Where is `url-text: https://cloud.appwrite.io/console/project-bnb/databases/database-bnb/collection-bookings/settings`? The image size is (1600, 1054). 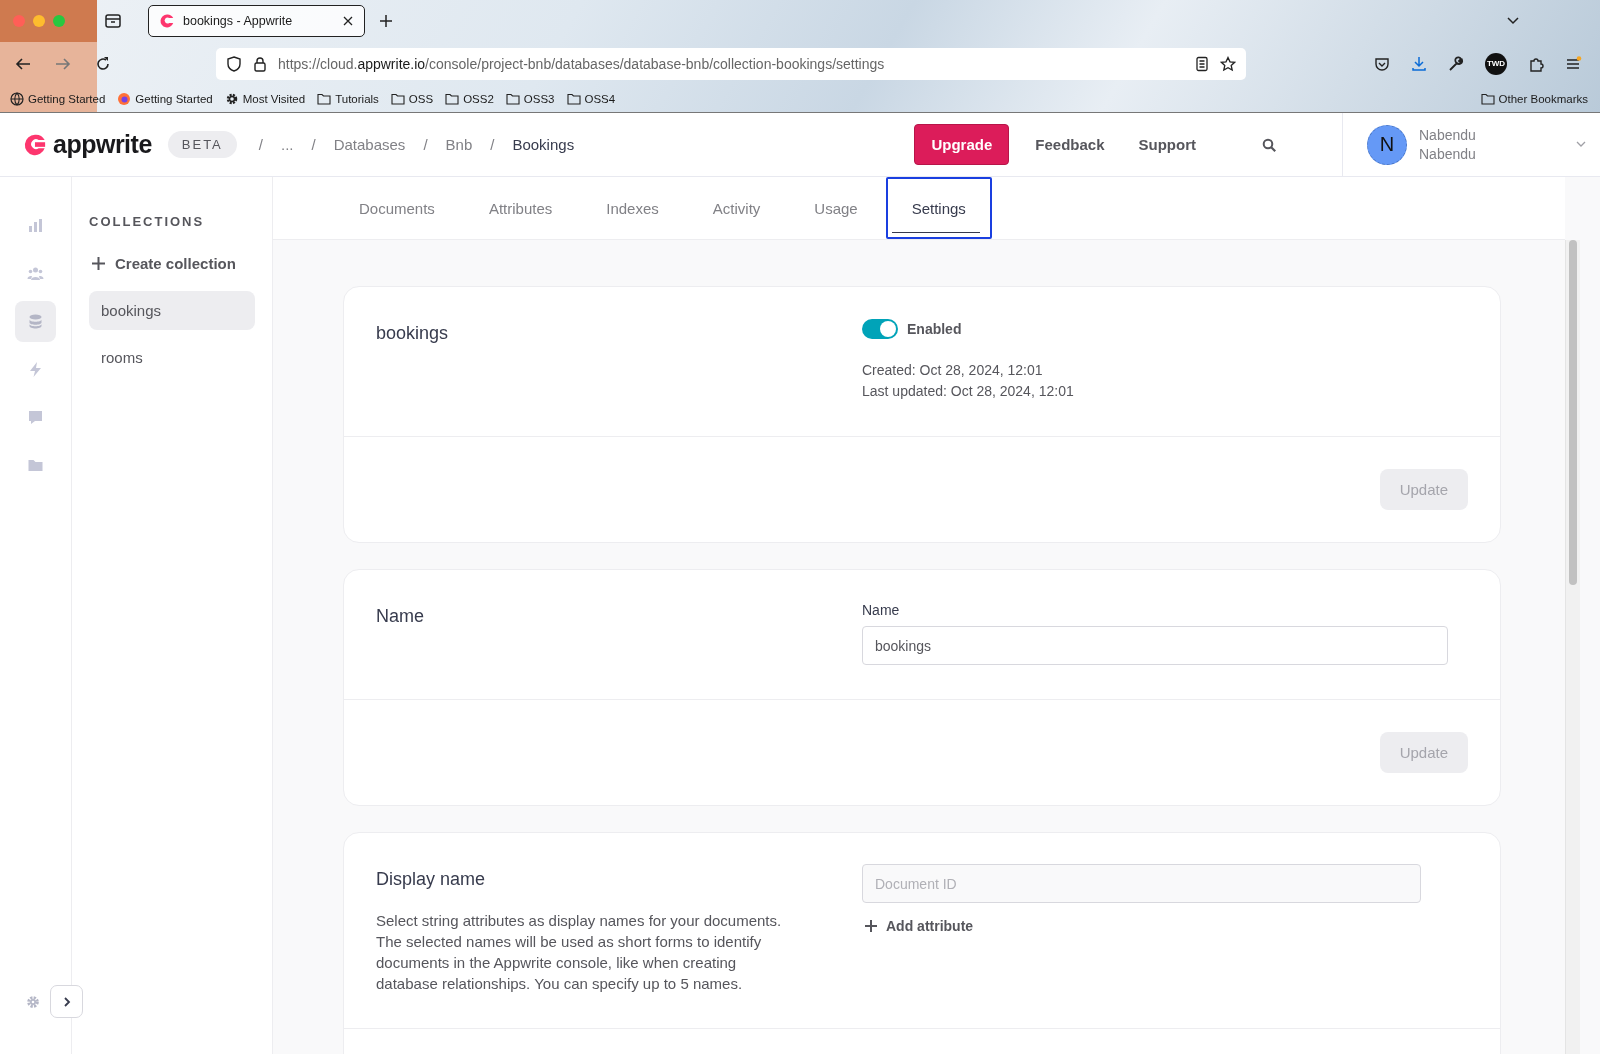
url-text: https://cloud.appwrite.io/console/project-bnb/databases/database-bnb/collection-bookings/settings is located at coordinates (582, 63).